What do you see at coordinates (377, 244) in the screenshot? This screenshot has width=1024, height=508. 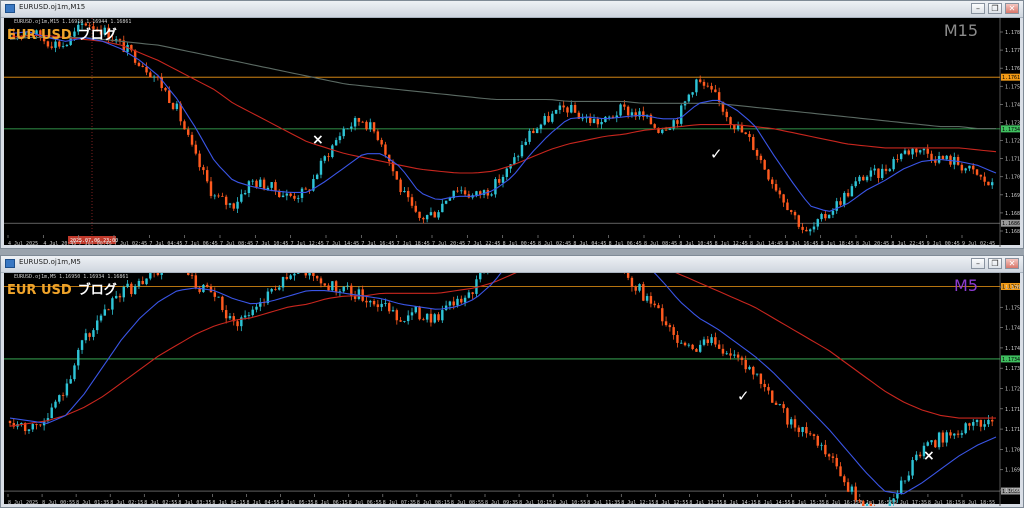 I see `time-label: 7 Jul 16:45` at bounding box center [377, 244].